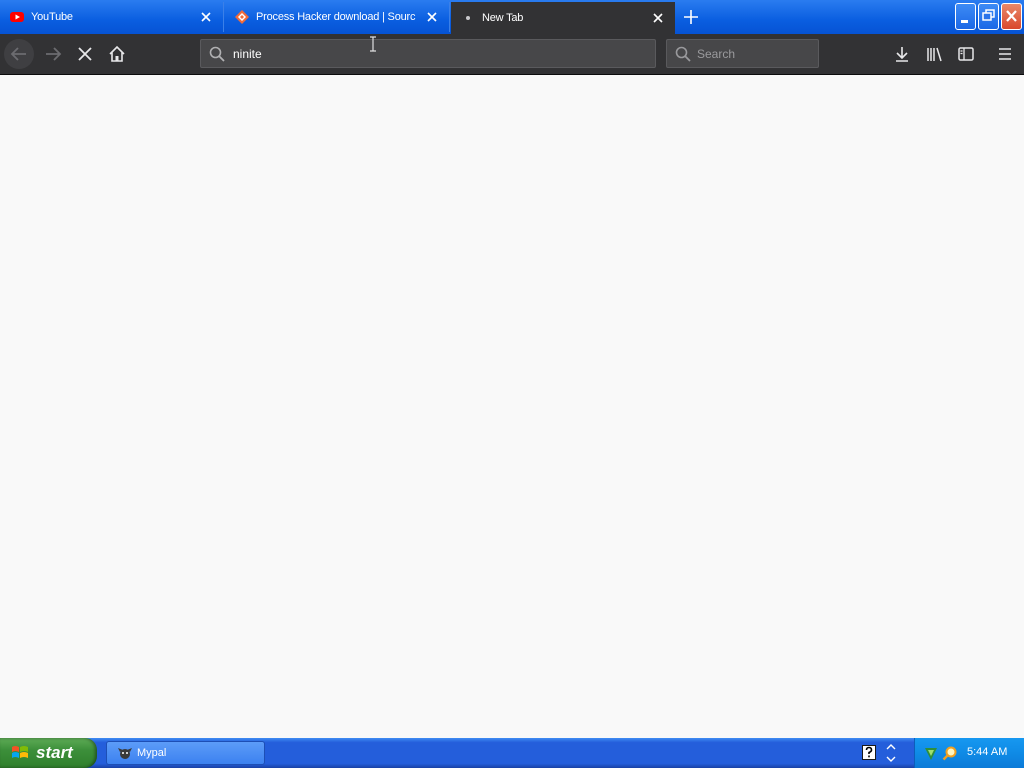 Image resolution: width=1024 pixels, height=768 pixels. I want to click on tab-youtube: YouTube, so click(112, 17).